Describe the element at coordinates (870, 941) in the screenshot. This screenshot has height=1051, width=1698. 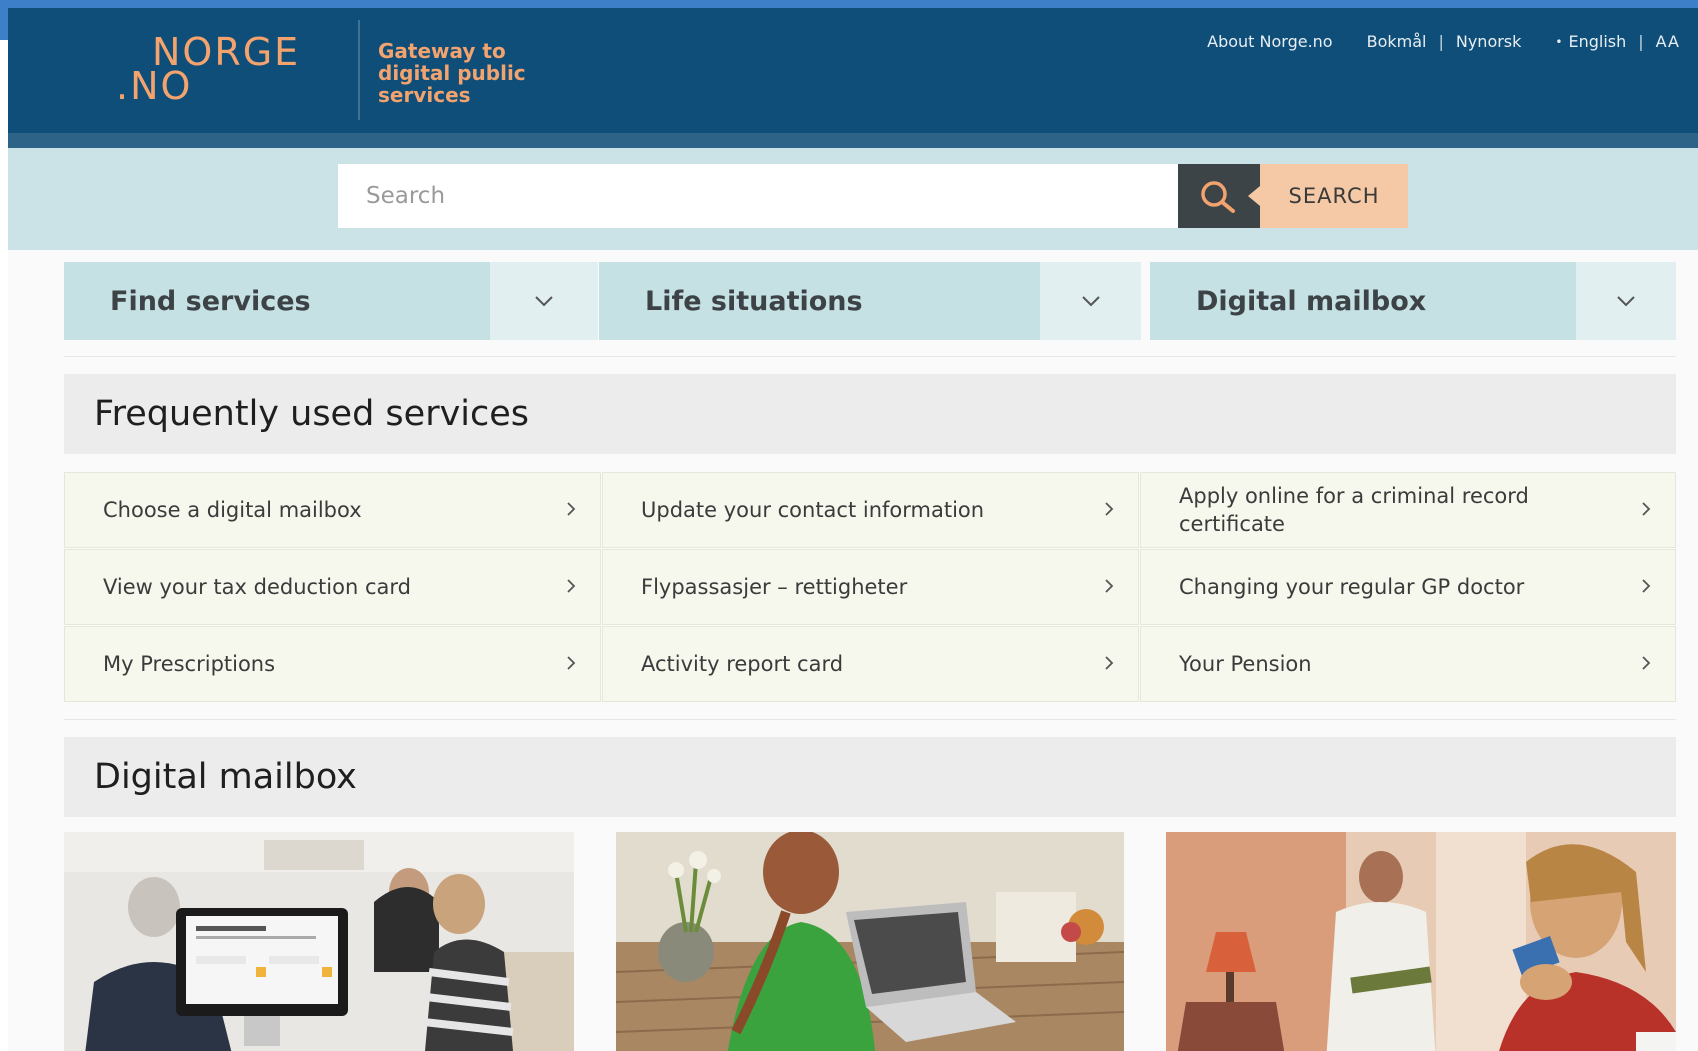
I see `mailbox-photo-laptop` at that location.